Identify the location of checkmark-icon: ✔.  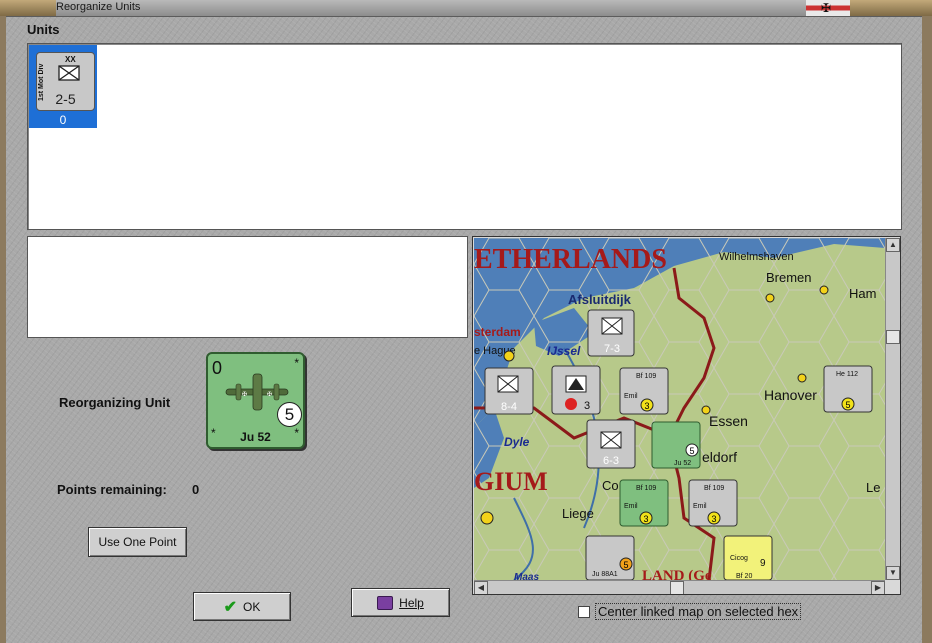
(230, 607).